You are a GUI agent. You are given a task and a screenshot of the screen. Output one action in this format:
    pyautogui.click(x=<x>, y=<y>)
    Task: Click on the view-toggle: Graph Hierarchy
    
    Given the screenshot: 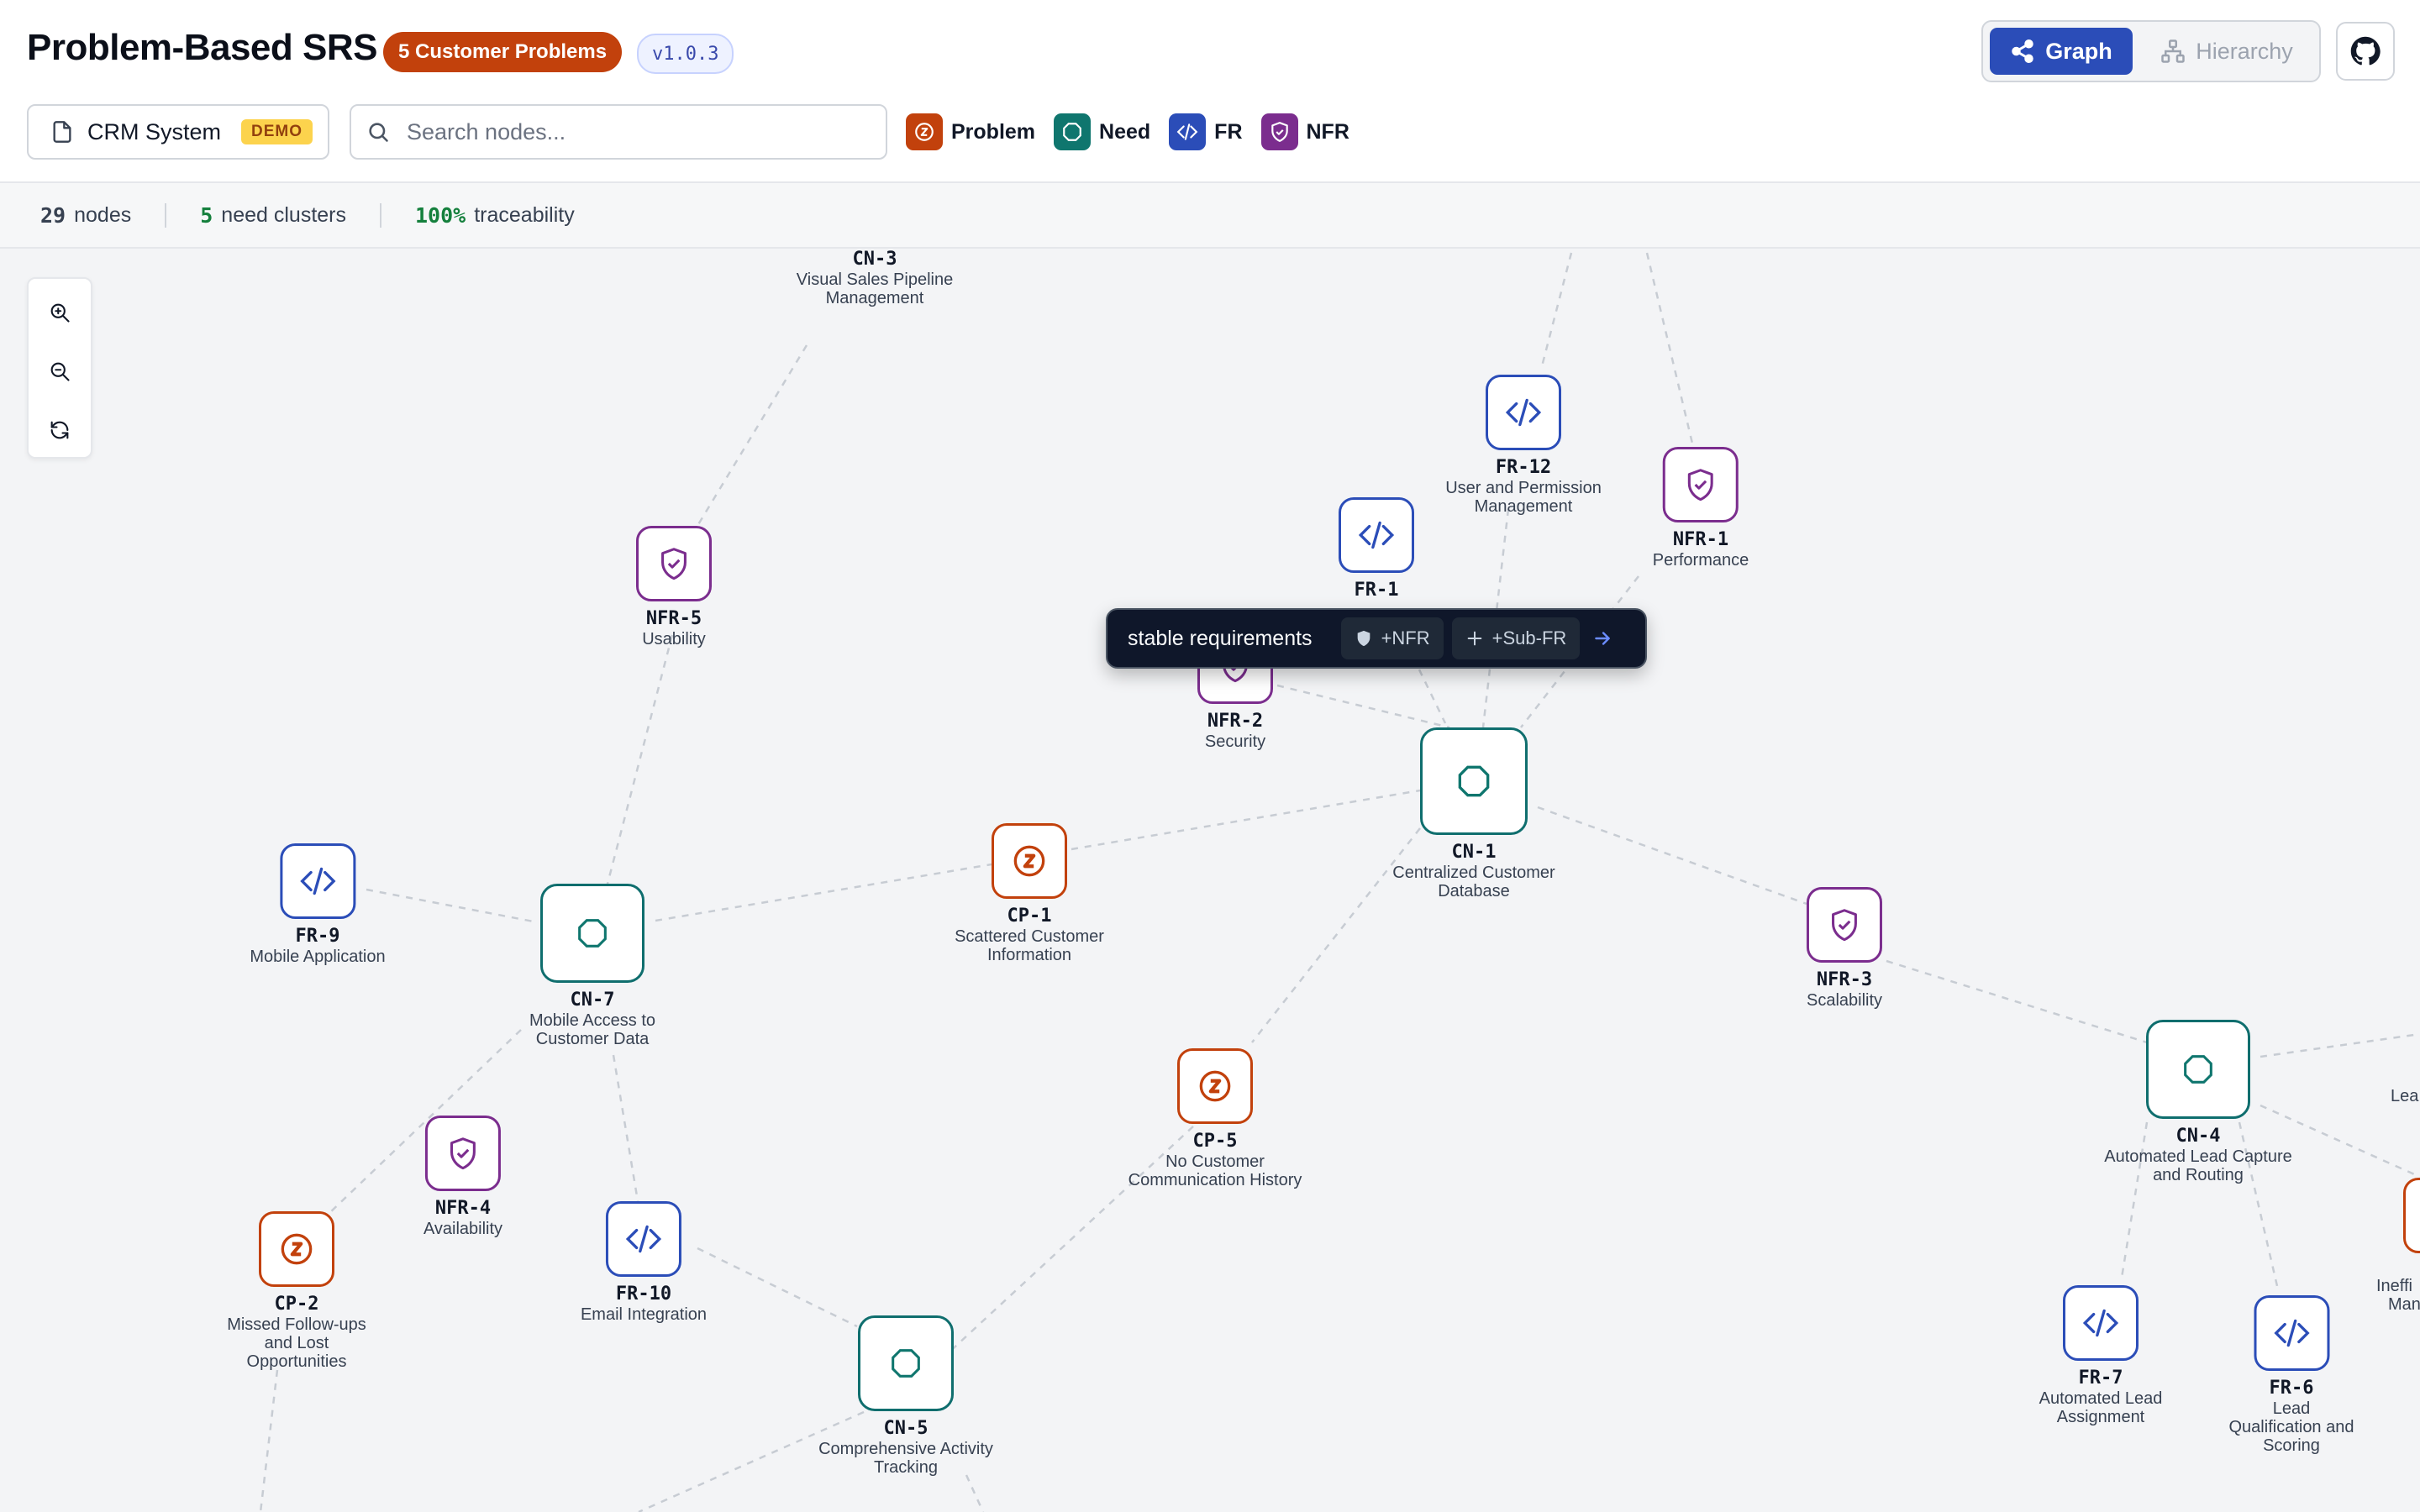 What is the action you would take?
    pyautogui.click(x=2151, y=51)
    